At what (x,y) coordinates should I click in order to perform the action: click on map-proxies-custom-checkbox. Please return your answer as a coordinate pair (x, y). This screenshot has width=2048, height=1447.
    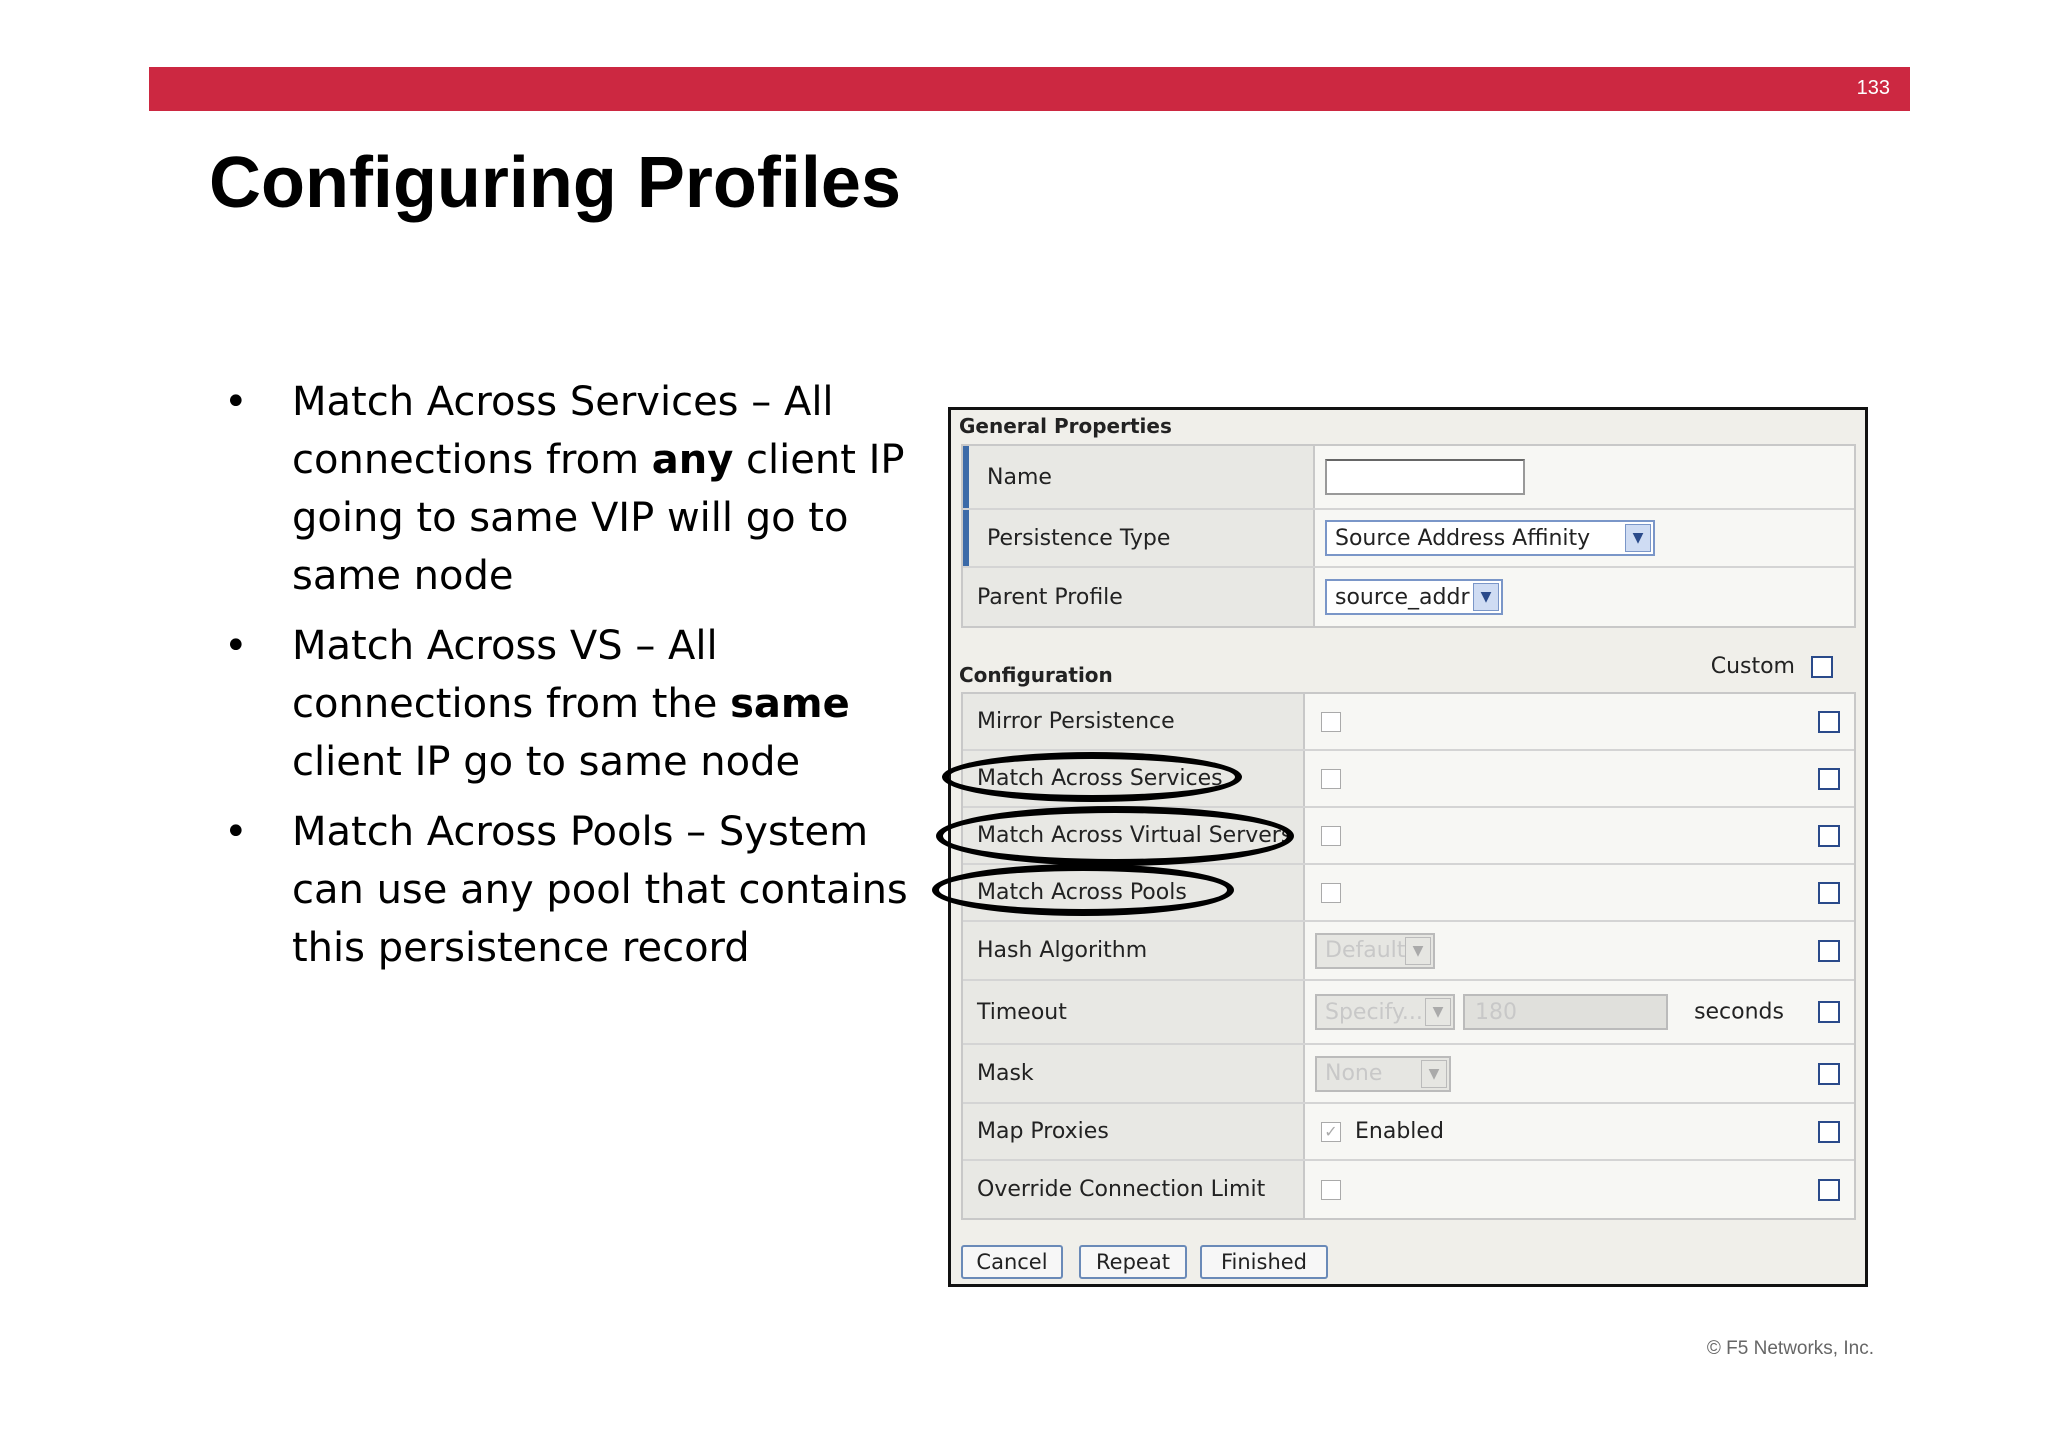
    Looking at the image, I should click on (1829, 1131).